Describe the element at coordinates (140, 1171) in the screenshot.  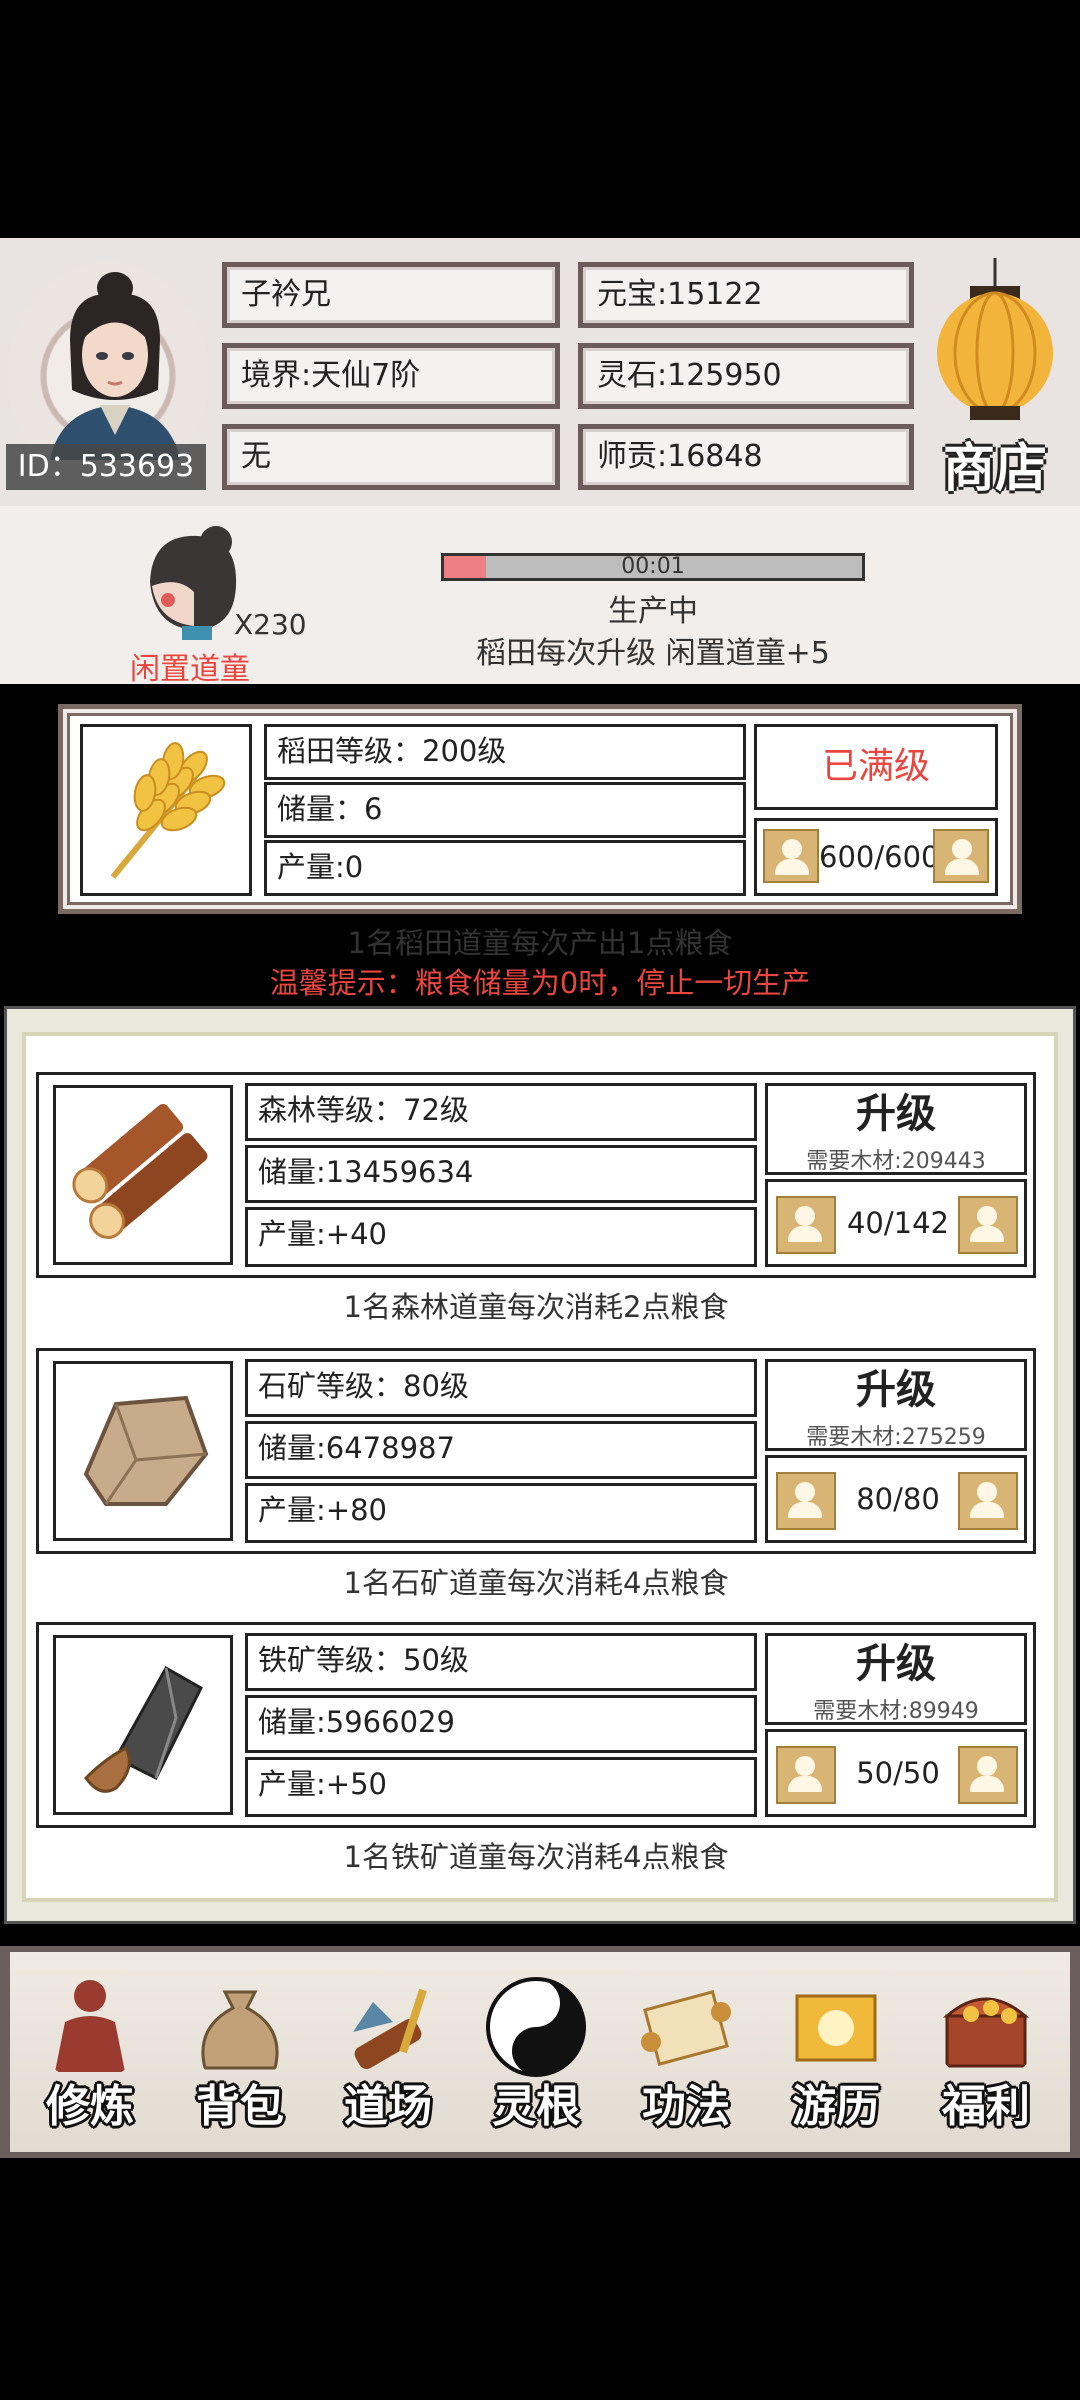
I see `wood-logs-icon` at that location.